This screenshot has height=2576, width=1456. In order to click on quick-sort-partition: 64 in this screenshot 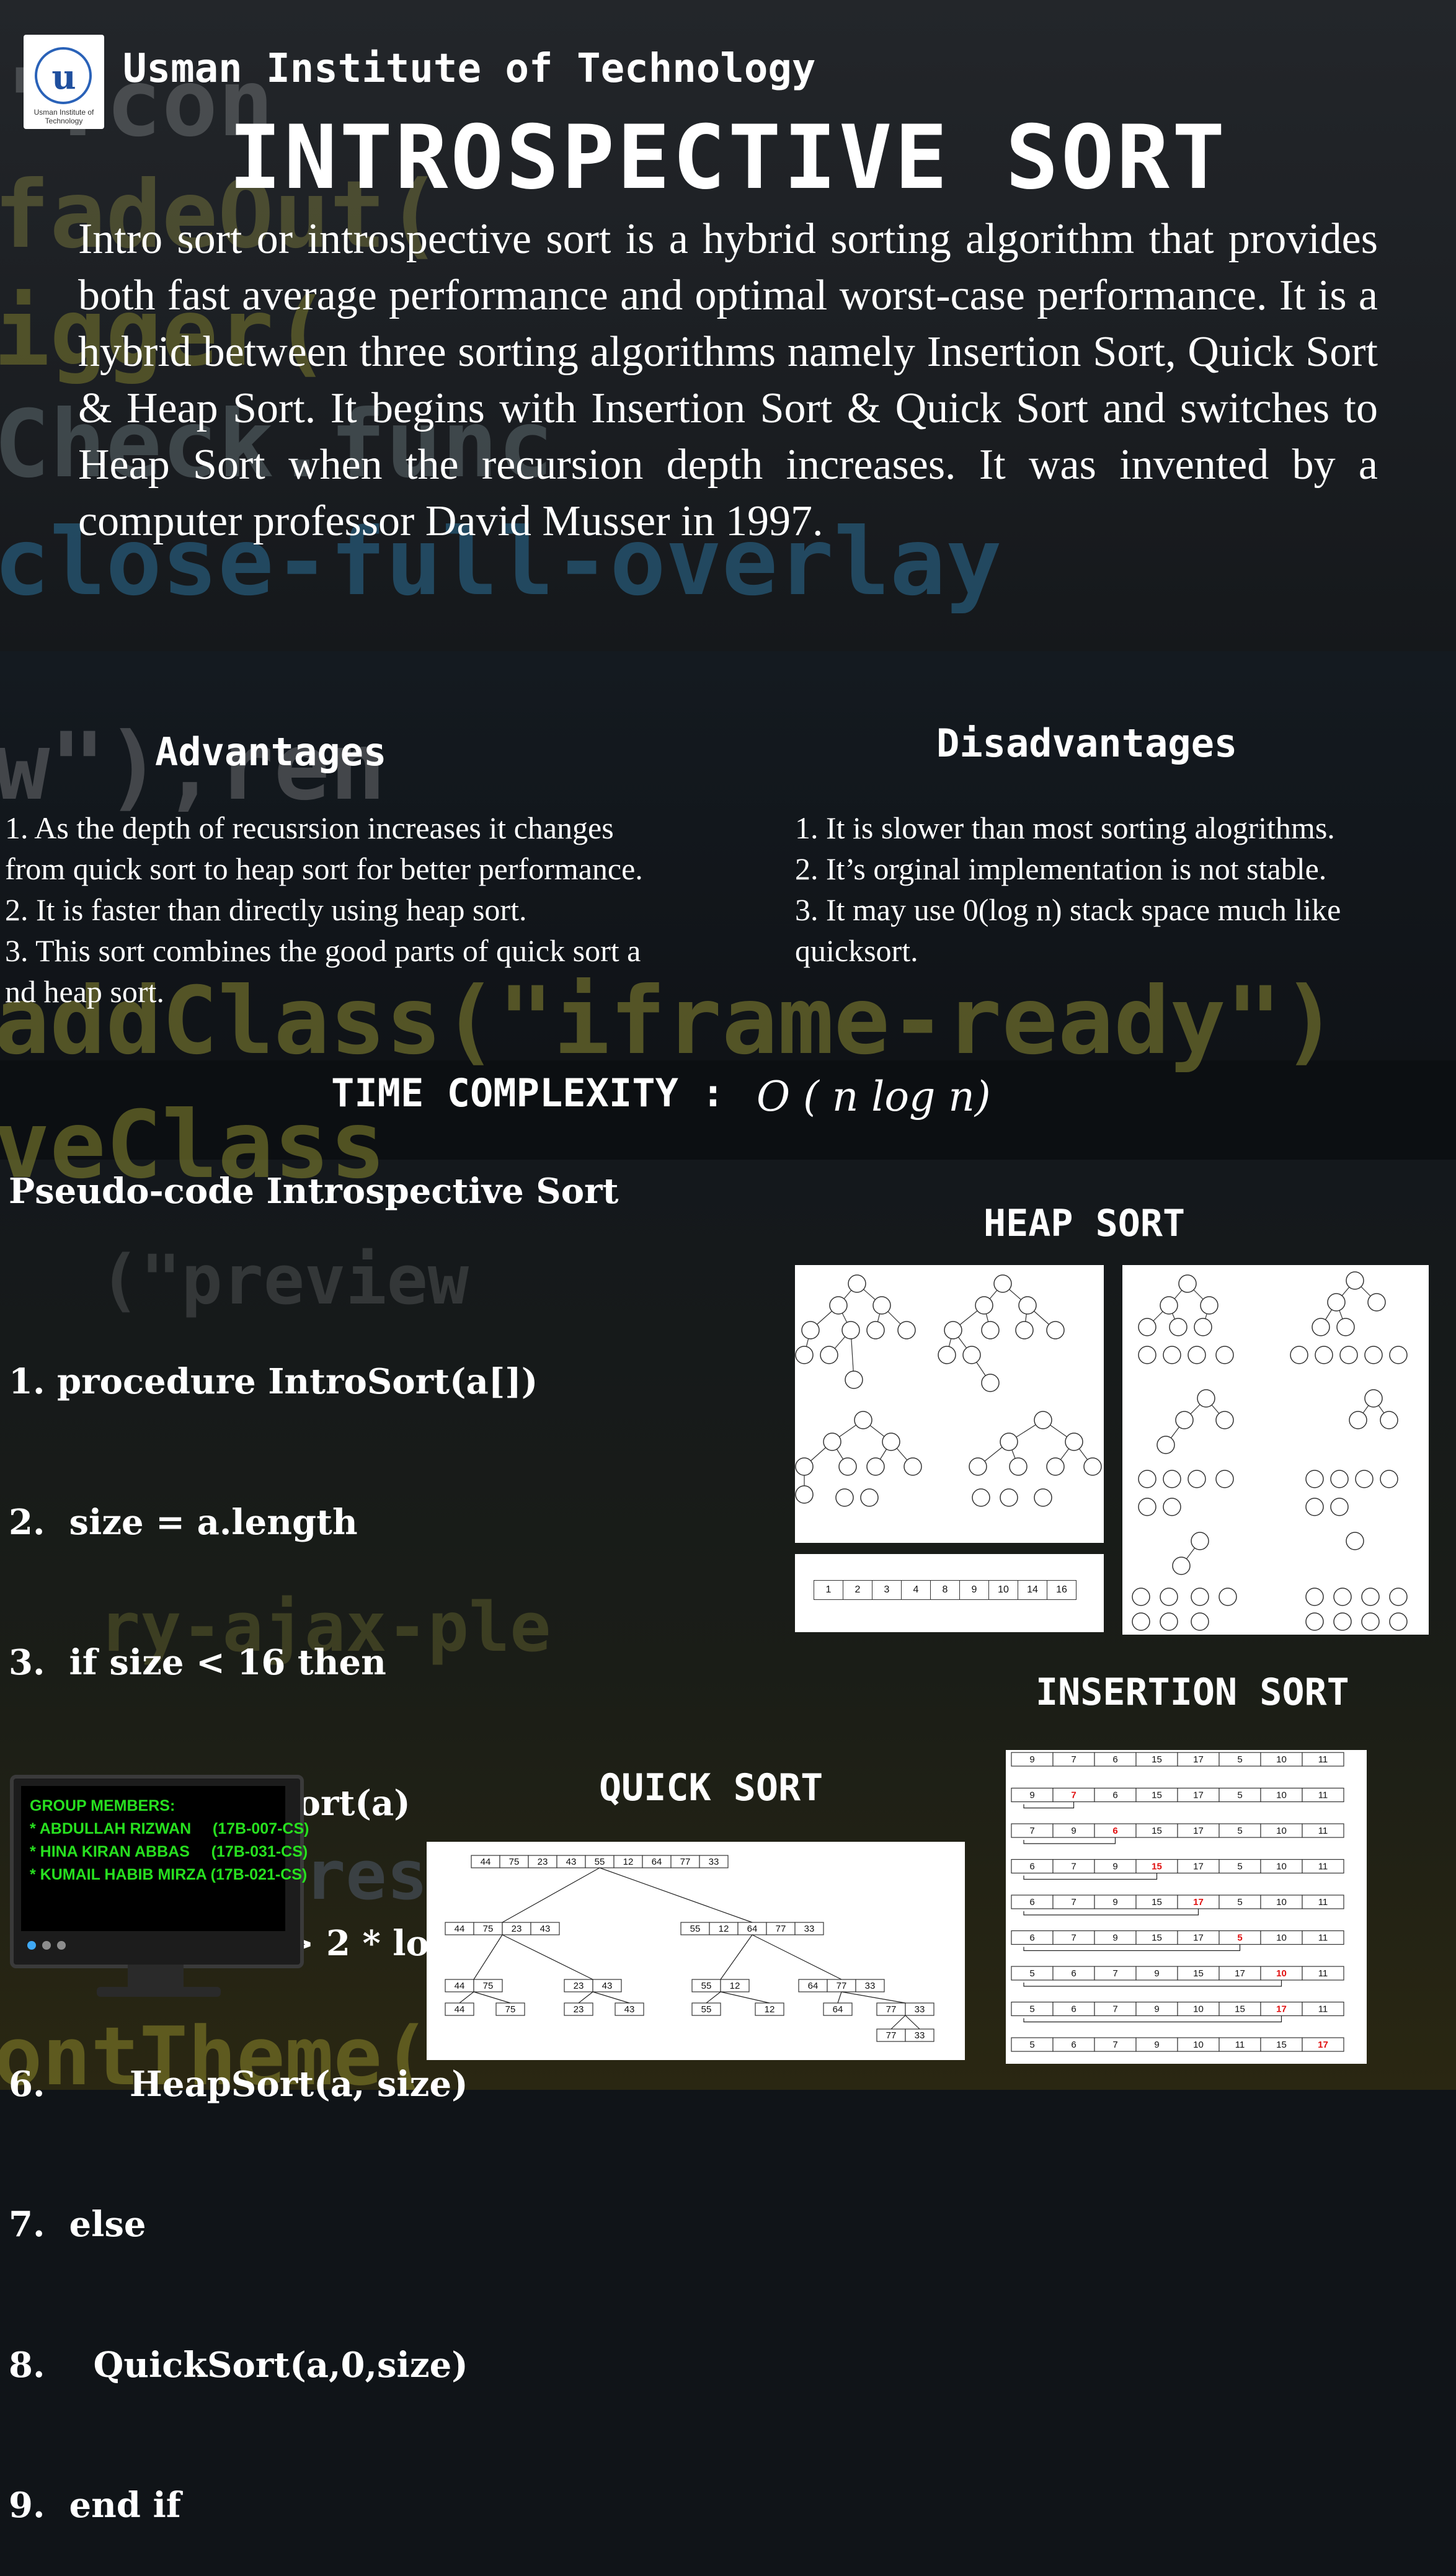, I will do `click(838, 2009)`.